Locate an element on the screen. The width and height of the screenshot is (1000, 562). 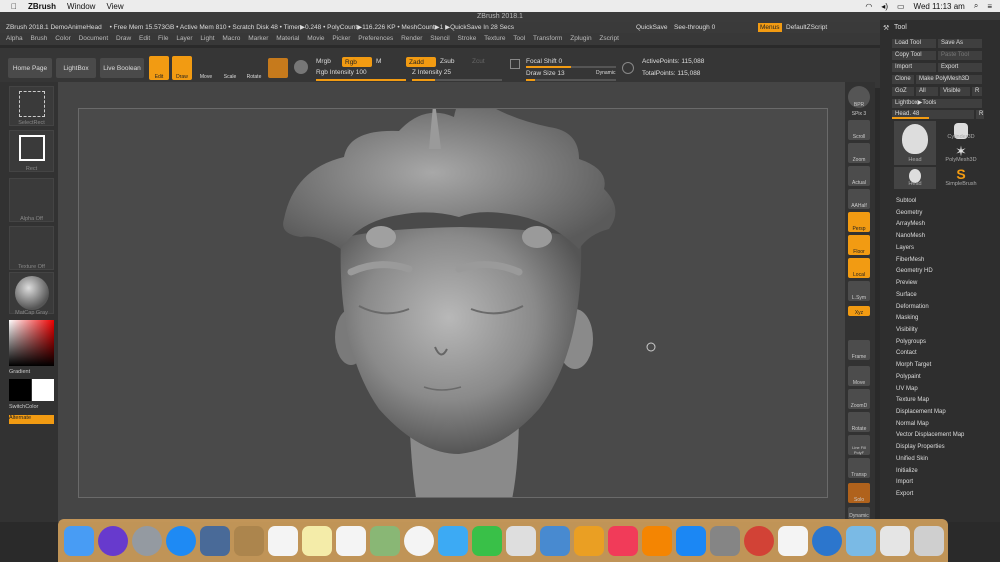
menu-arraymesh: ArrayMesh is located at coordinates (910, 224).